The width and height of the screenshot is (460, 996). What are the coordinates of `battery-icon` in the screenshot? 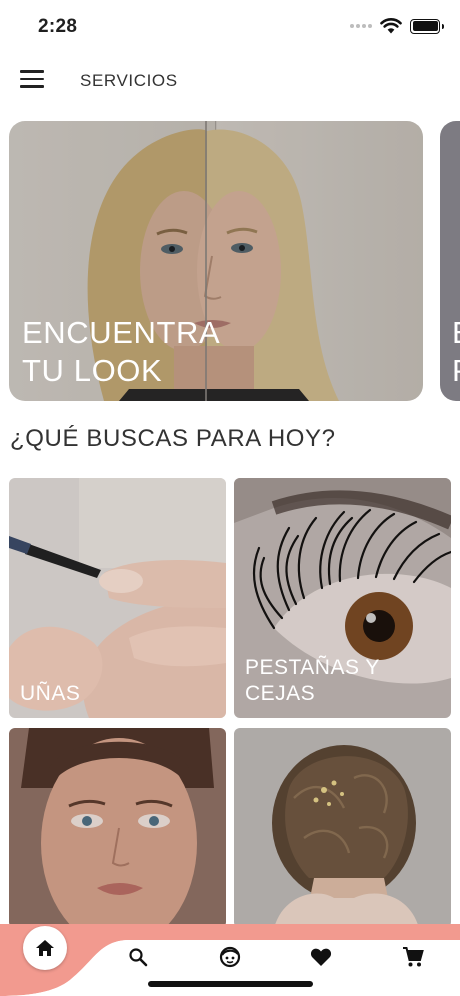 It's located at (427, 26).